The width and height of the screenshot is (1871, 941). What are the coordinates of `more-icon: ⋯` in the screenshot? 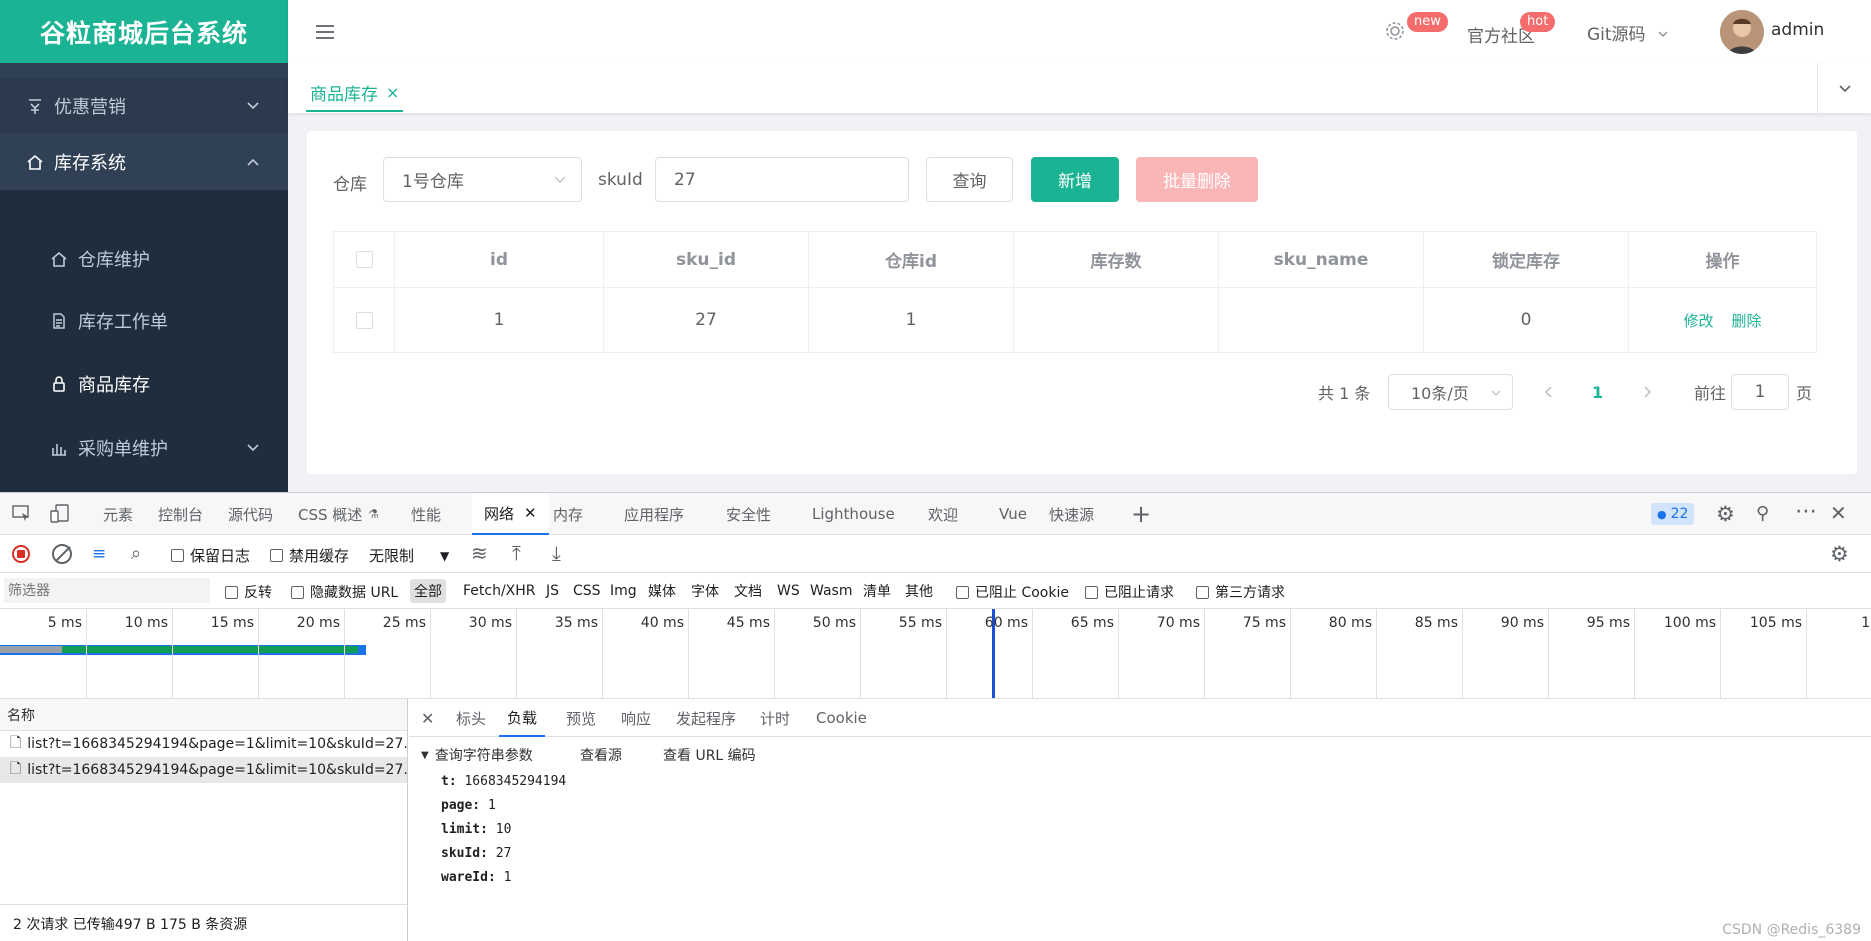 It's located at (1806, 511).